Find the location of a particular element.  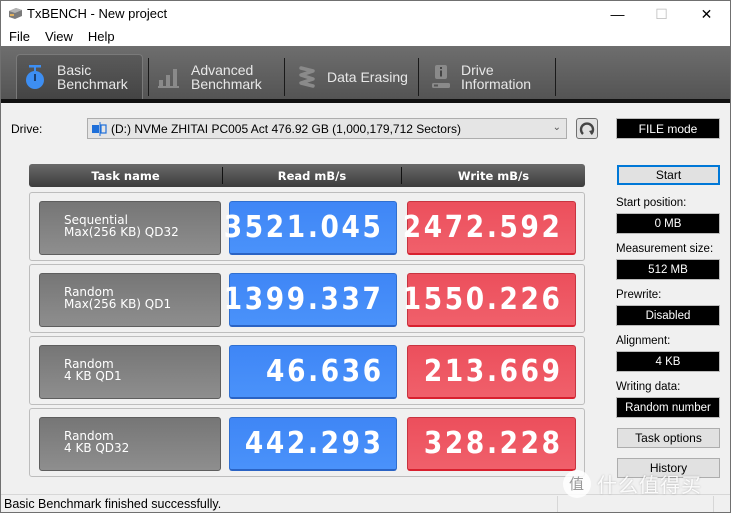

writing-data-field: Random number is located at coordinates (668, 407).